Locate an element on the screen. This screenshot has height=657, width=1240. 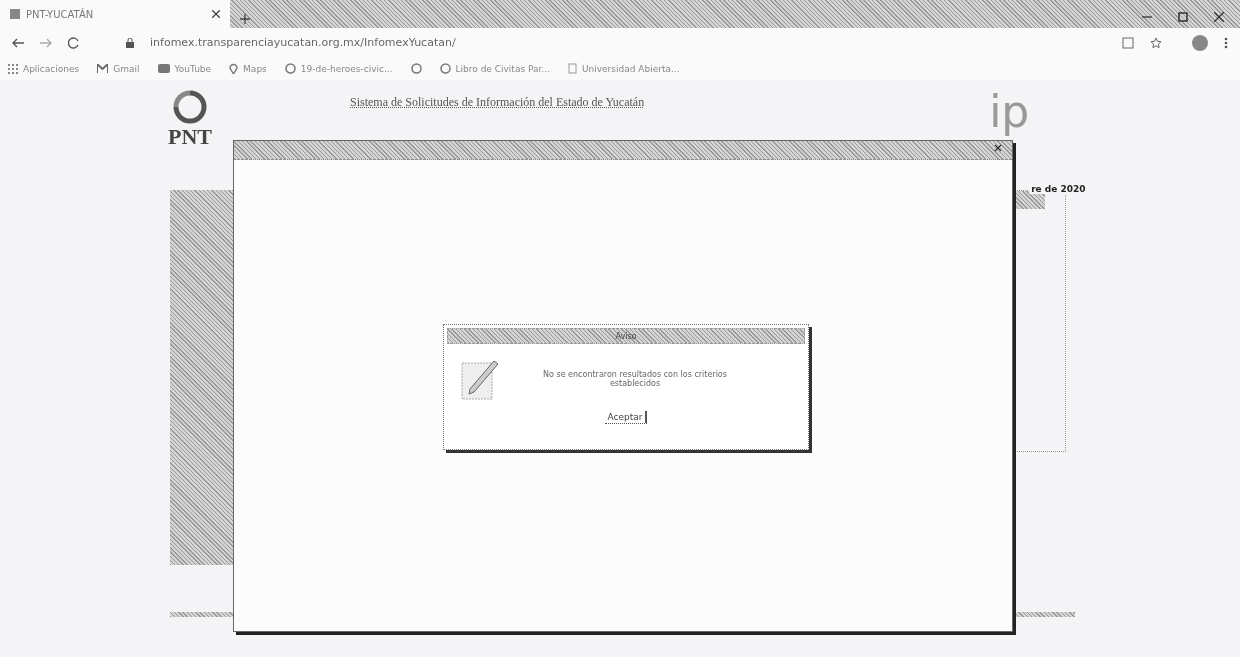
bookmark-link: Gmail is located at coordinates (126, 68).